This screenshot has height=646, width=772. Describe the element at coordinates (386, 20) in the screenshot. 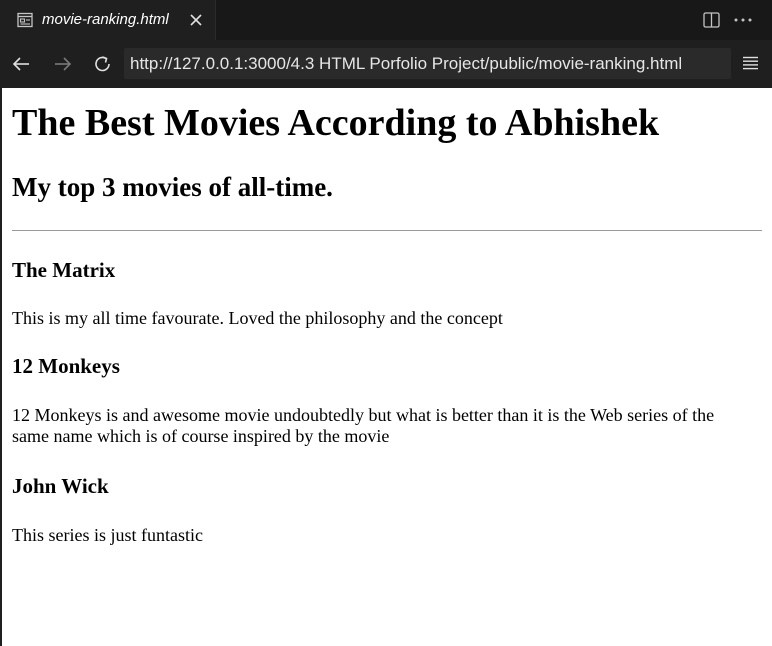

I see `tab-bar: movie-ranking.html` at that location.